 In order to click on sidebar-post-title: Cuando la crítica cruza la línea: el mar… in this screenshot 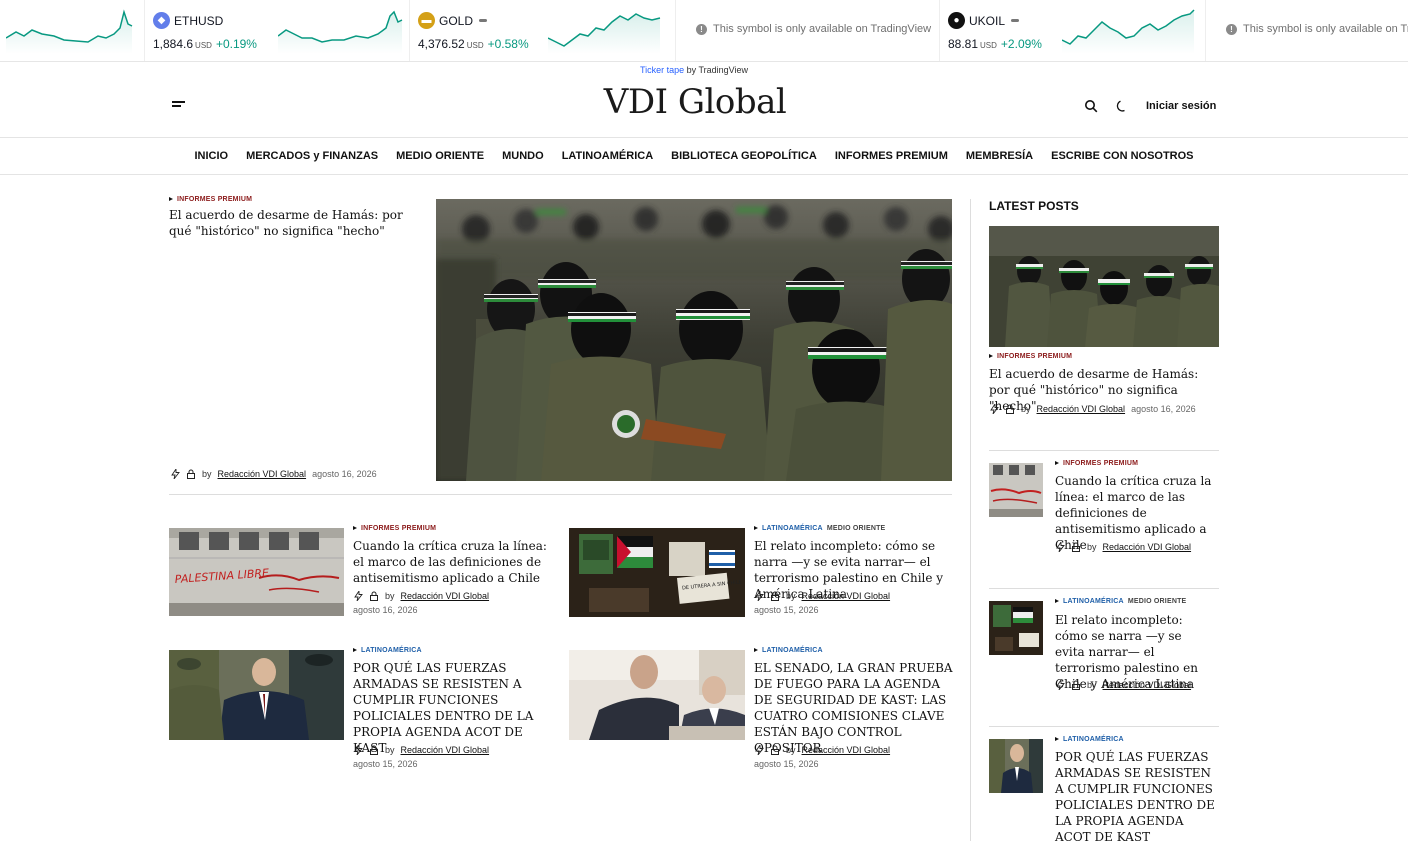, I will do `click(1135, 513)`.